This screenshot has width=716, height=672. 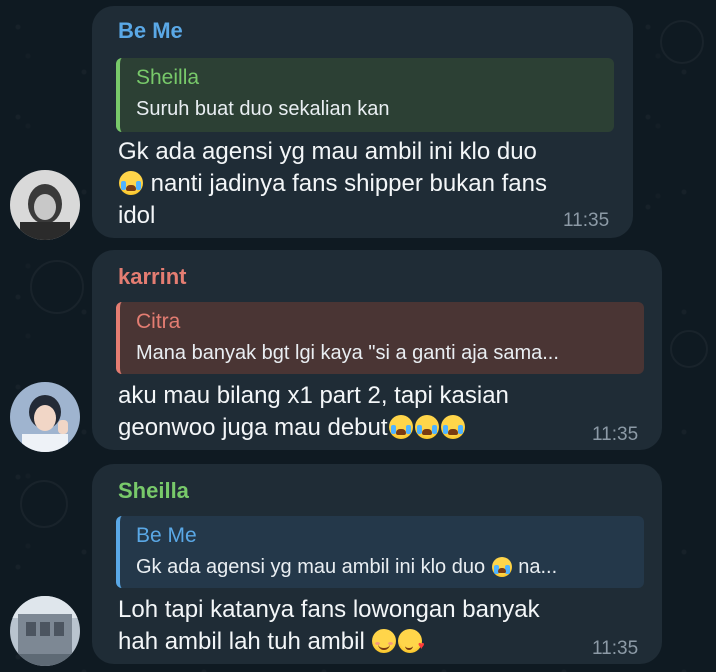 What do you see at coordinates (329, 609) in the screenshot?
I see `message-line: Loh tapi katanya fans lowongan banyak` at bounding box center [329, 609].